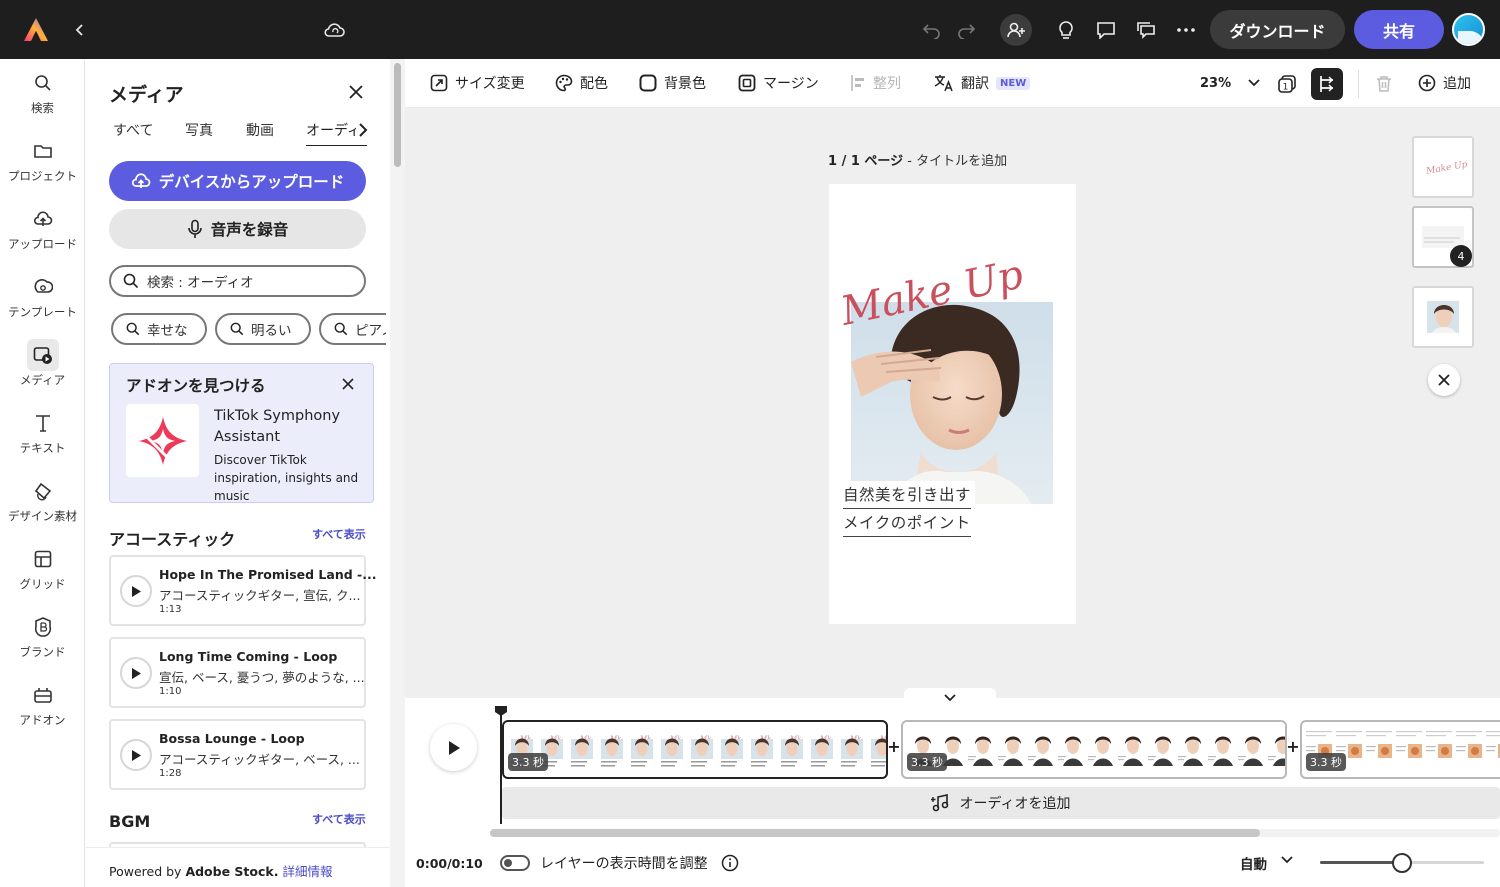  I want to click on back-chevron-icon, so click(80, 30).